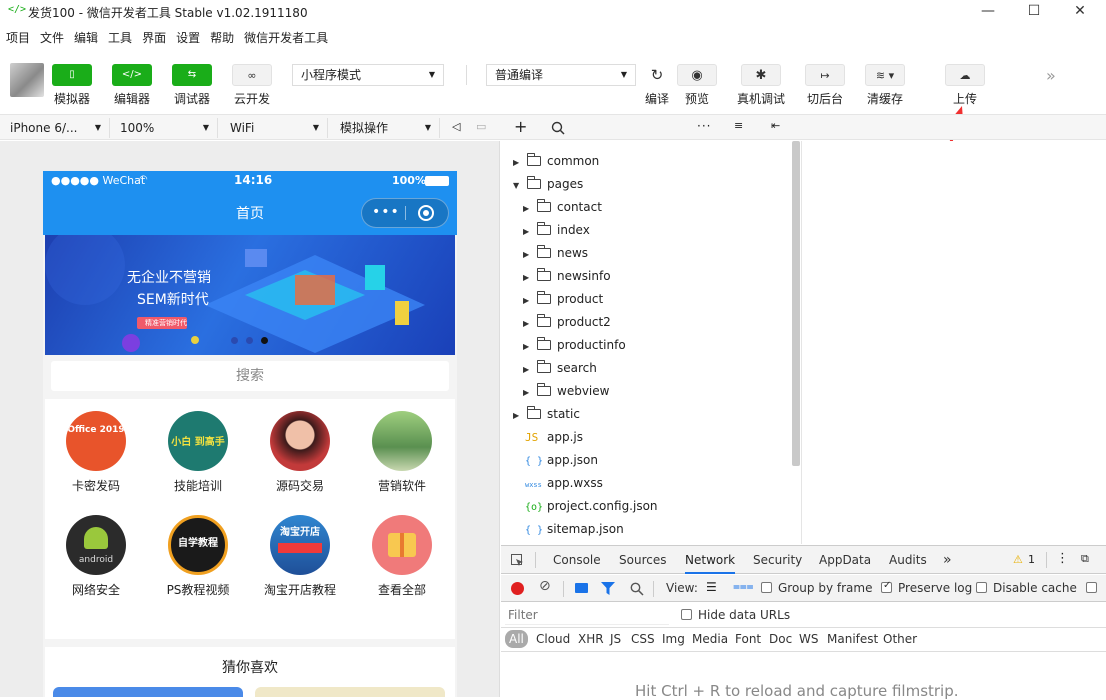  What do you see at coordinates (250, 376) in the screenshot?
I see `search-input: 搜索` at bounding box center [250, 376].